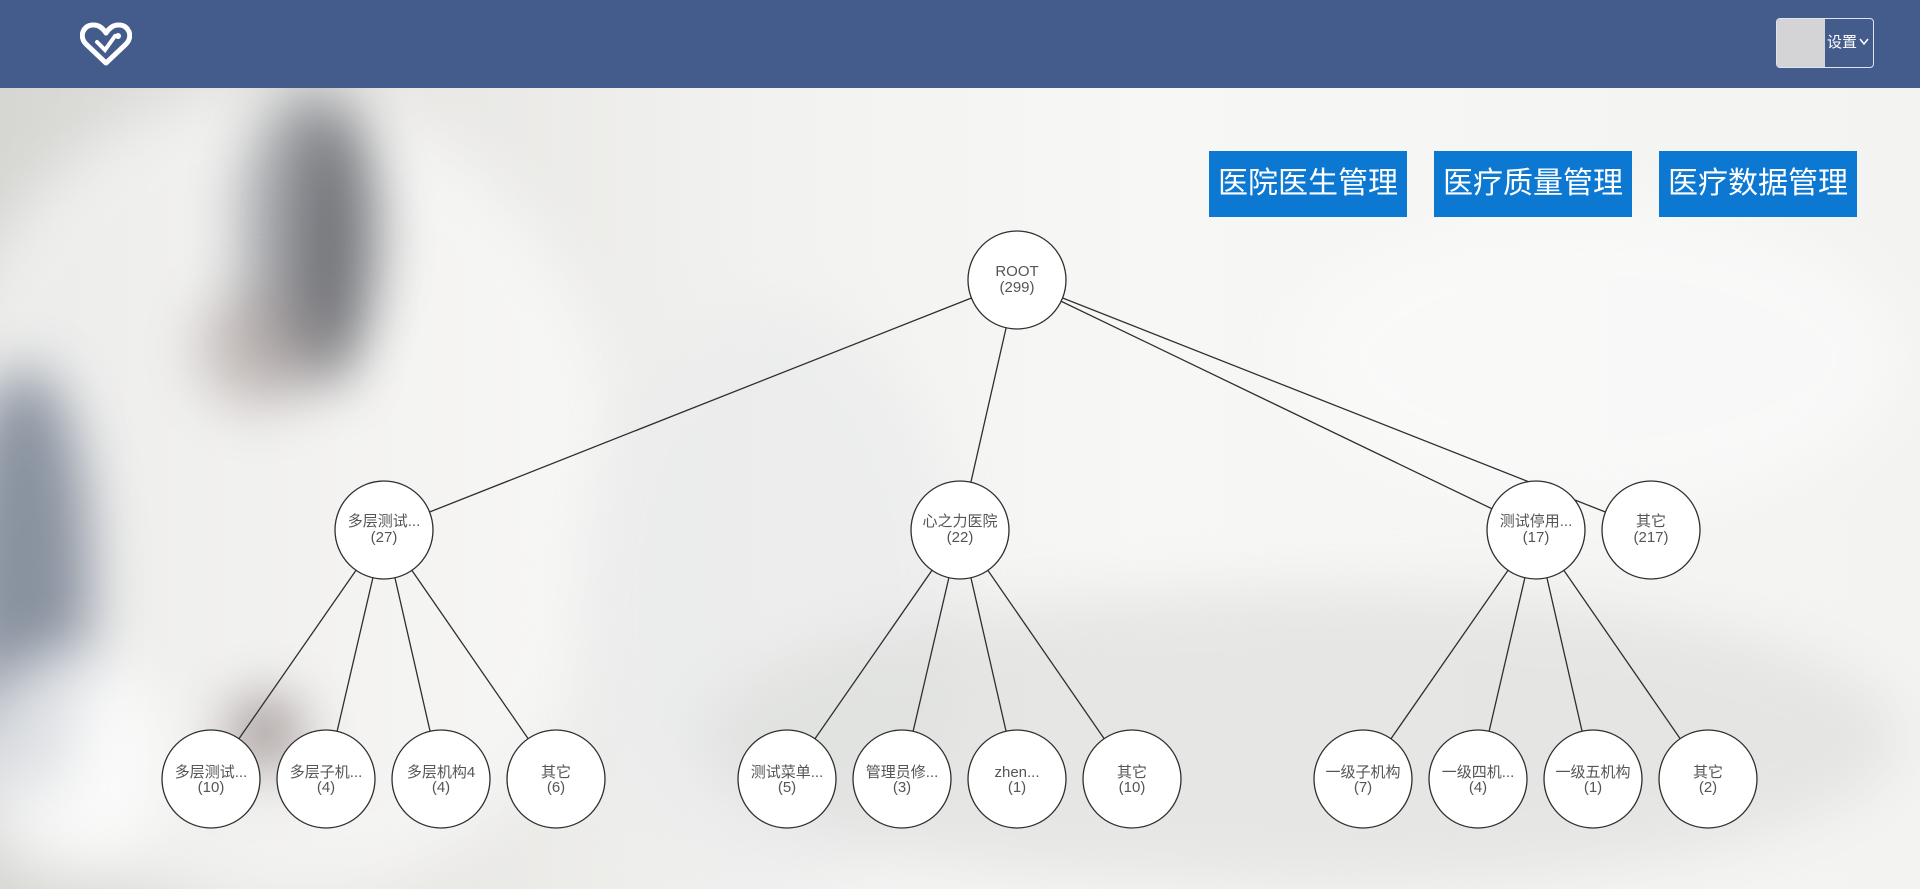 Image resolution: width=1920 pixels, height=889 pixels. Describe the element at coordinates (106, 44) in the screenshot. I see `heart-logo-icon` at that location.